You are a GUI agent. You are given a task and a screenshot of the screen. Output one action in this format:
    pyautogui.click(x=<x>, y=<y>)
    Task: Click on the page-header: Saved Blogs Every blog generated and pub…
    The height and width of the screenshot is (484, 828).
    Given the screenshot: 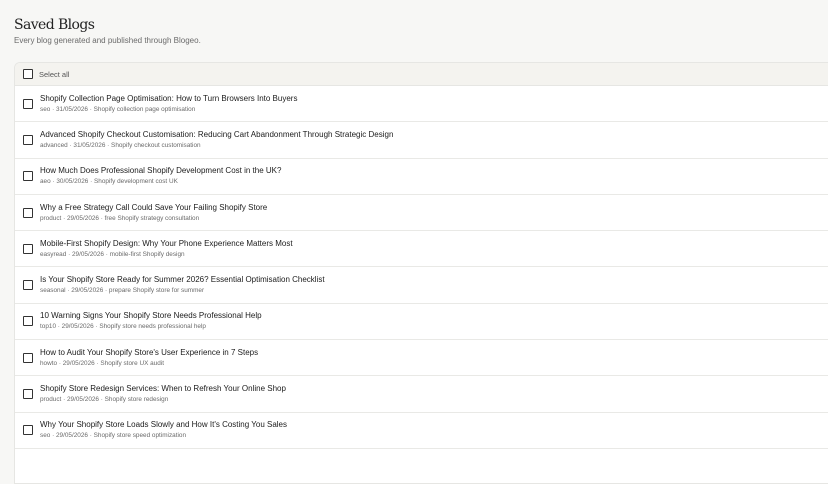 What is the action you would take?
    pyautogui.click(x=107, y=31)
    